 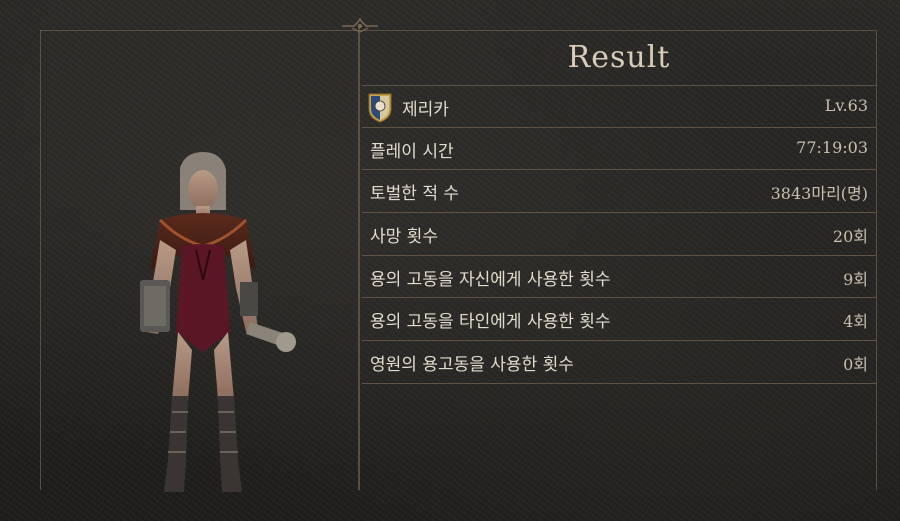 What do you see at coordinates (415, 194) in the screenshot?
I see `stat-label: 토벌한 적 수` at bounding box center [415, 194].